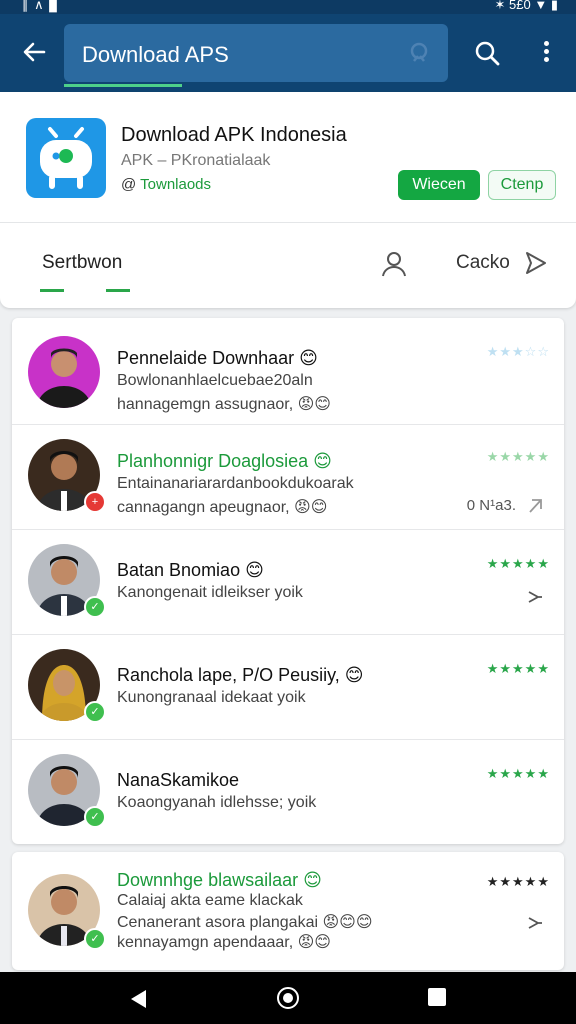 The width and height of the screenshot is (576, 1024). I want to click on review-text: Kunongranaal idekaat yoik, so click(211, 697).